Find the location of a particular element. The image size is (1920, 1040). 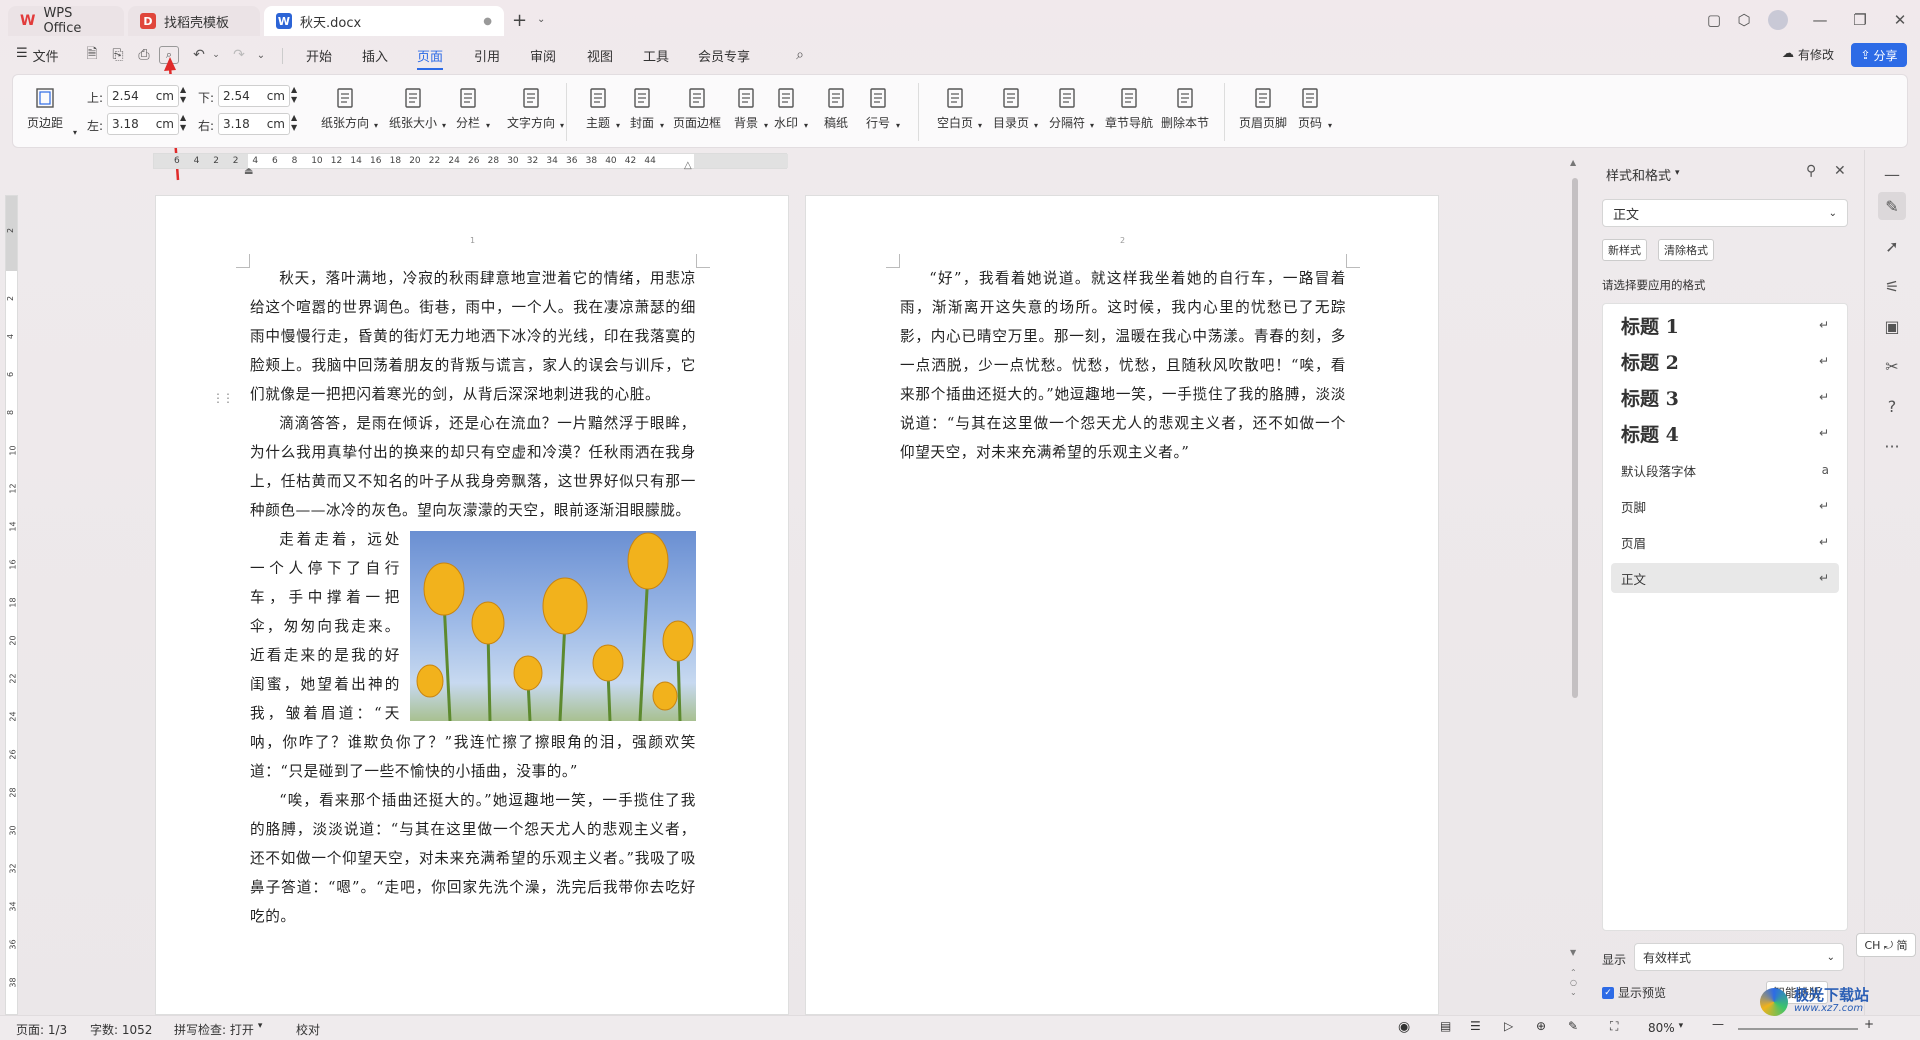

zoom-in-icon: + is located at coordinates (1869, 1024).